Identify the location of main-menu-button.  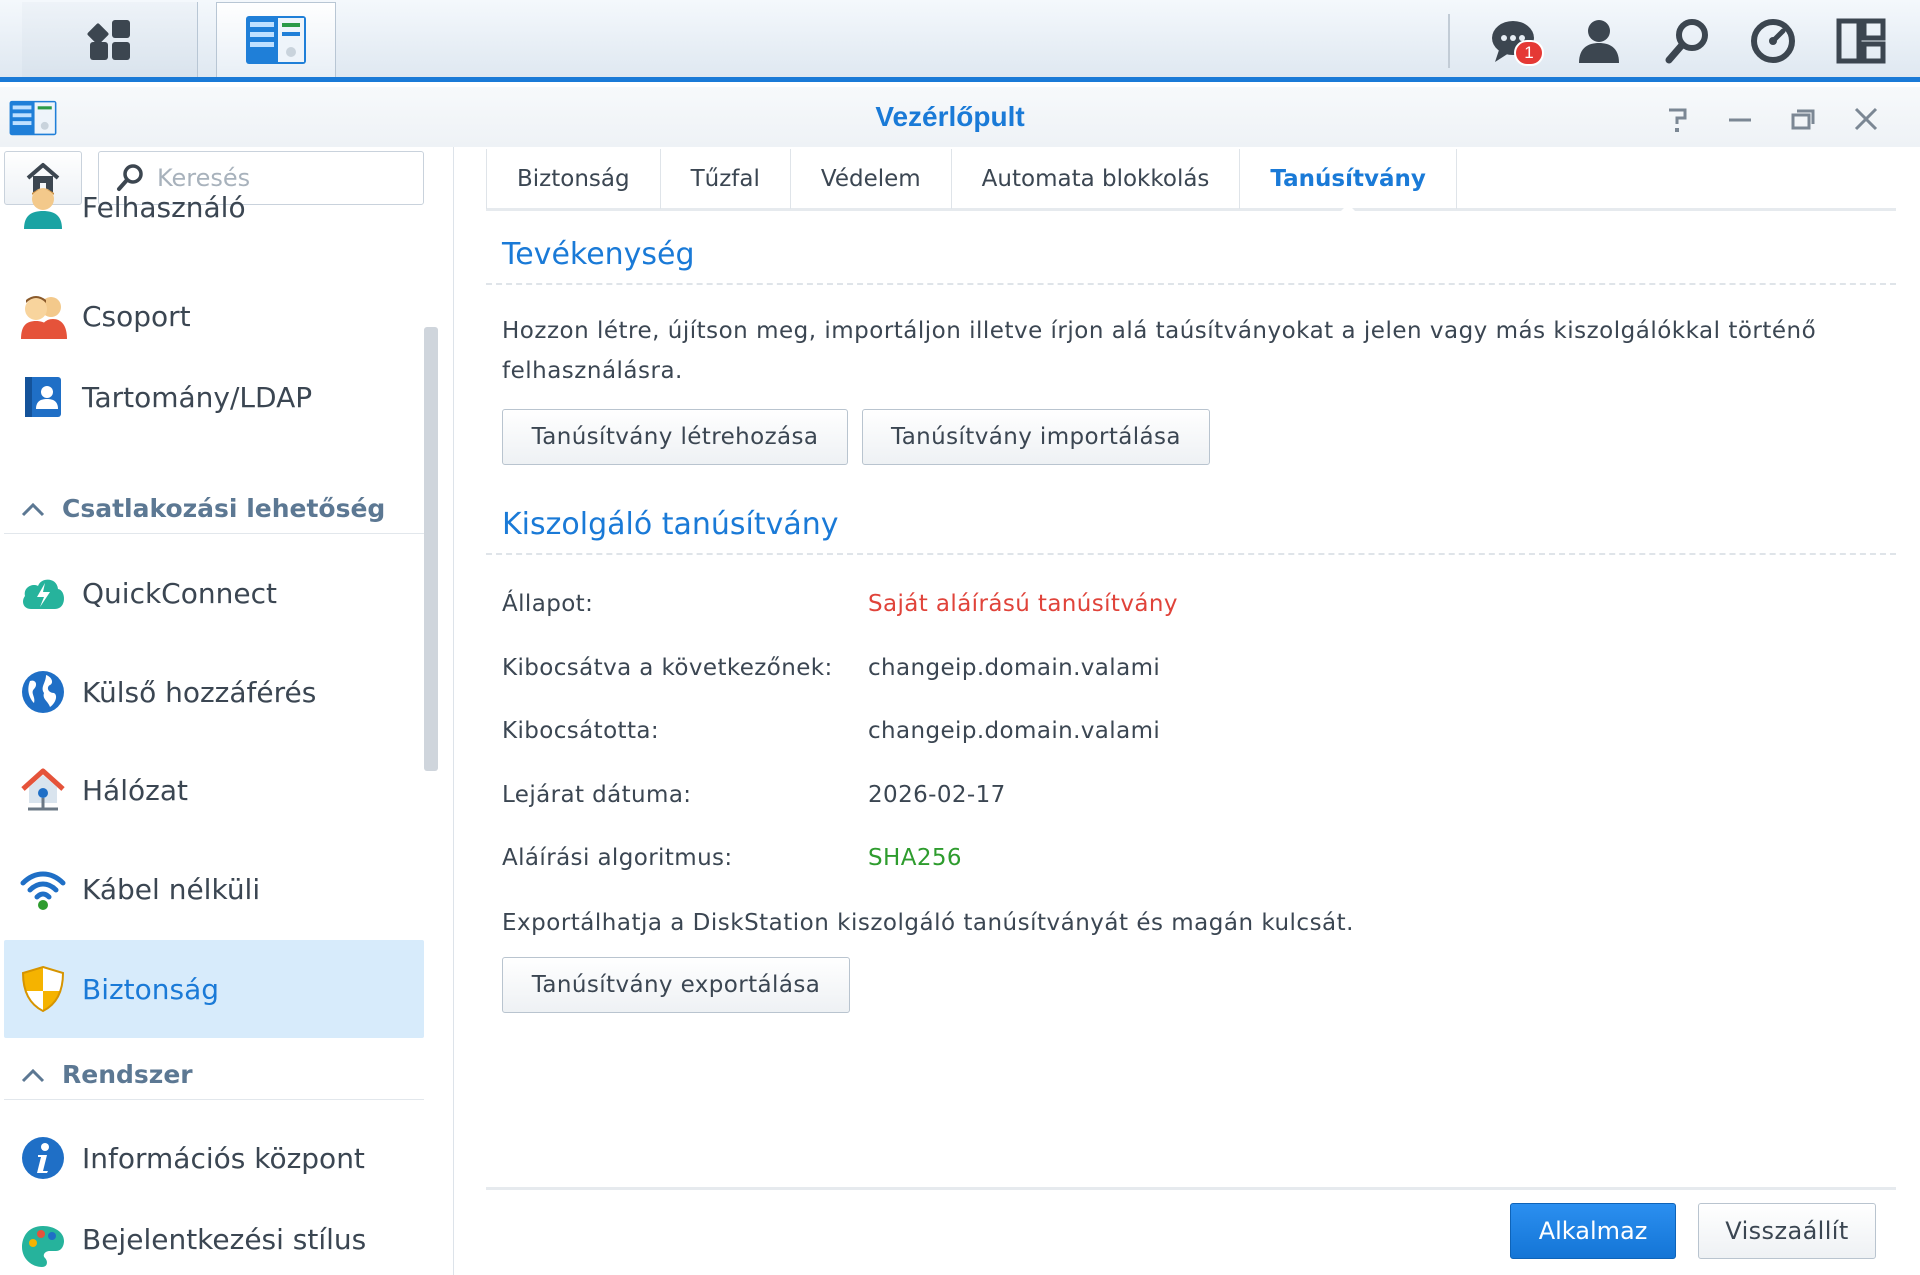
(110, 39).